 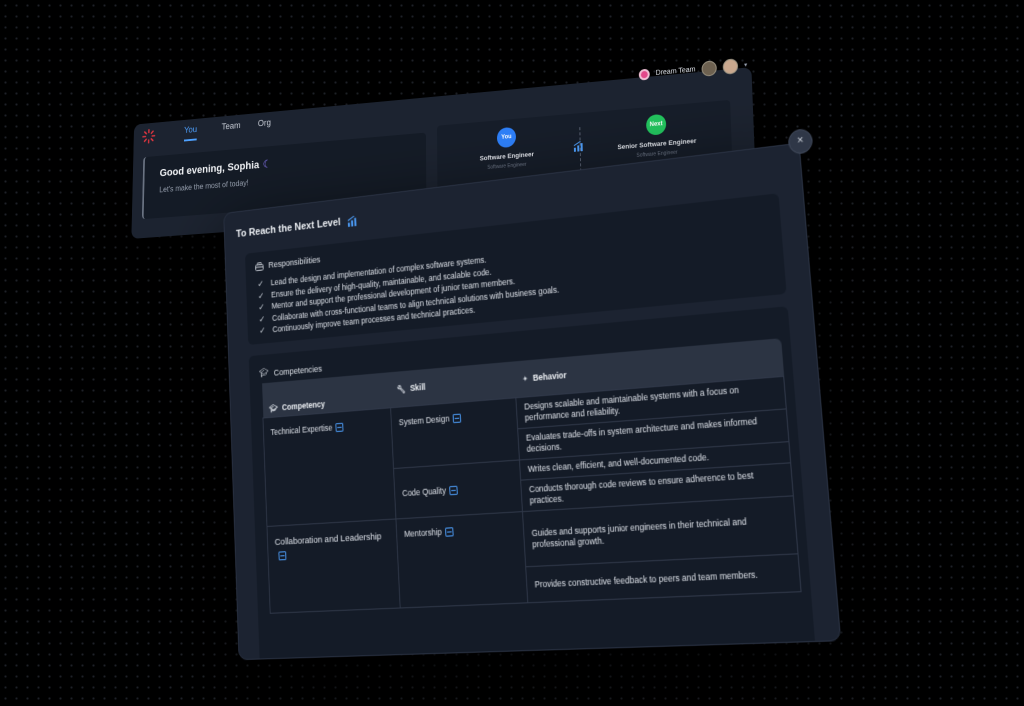 I want to click on modal-title: To Reach the Next Level, so click(x=298, y=227).